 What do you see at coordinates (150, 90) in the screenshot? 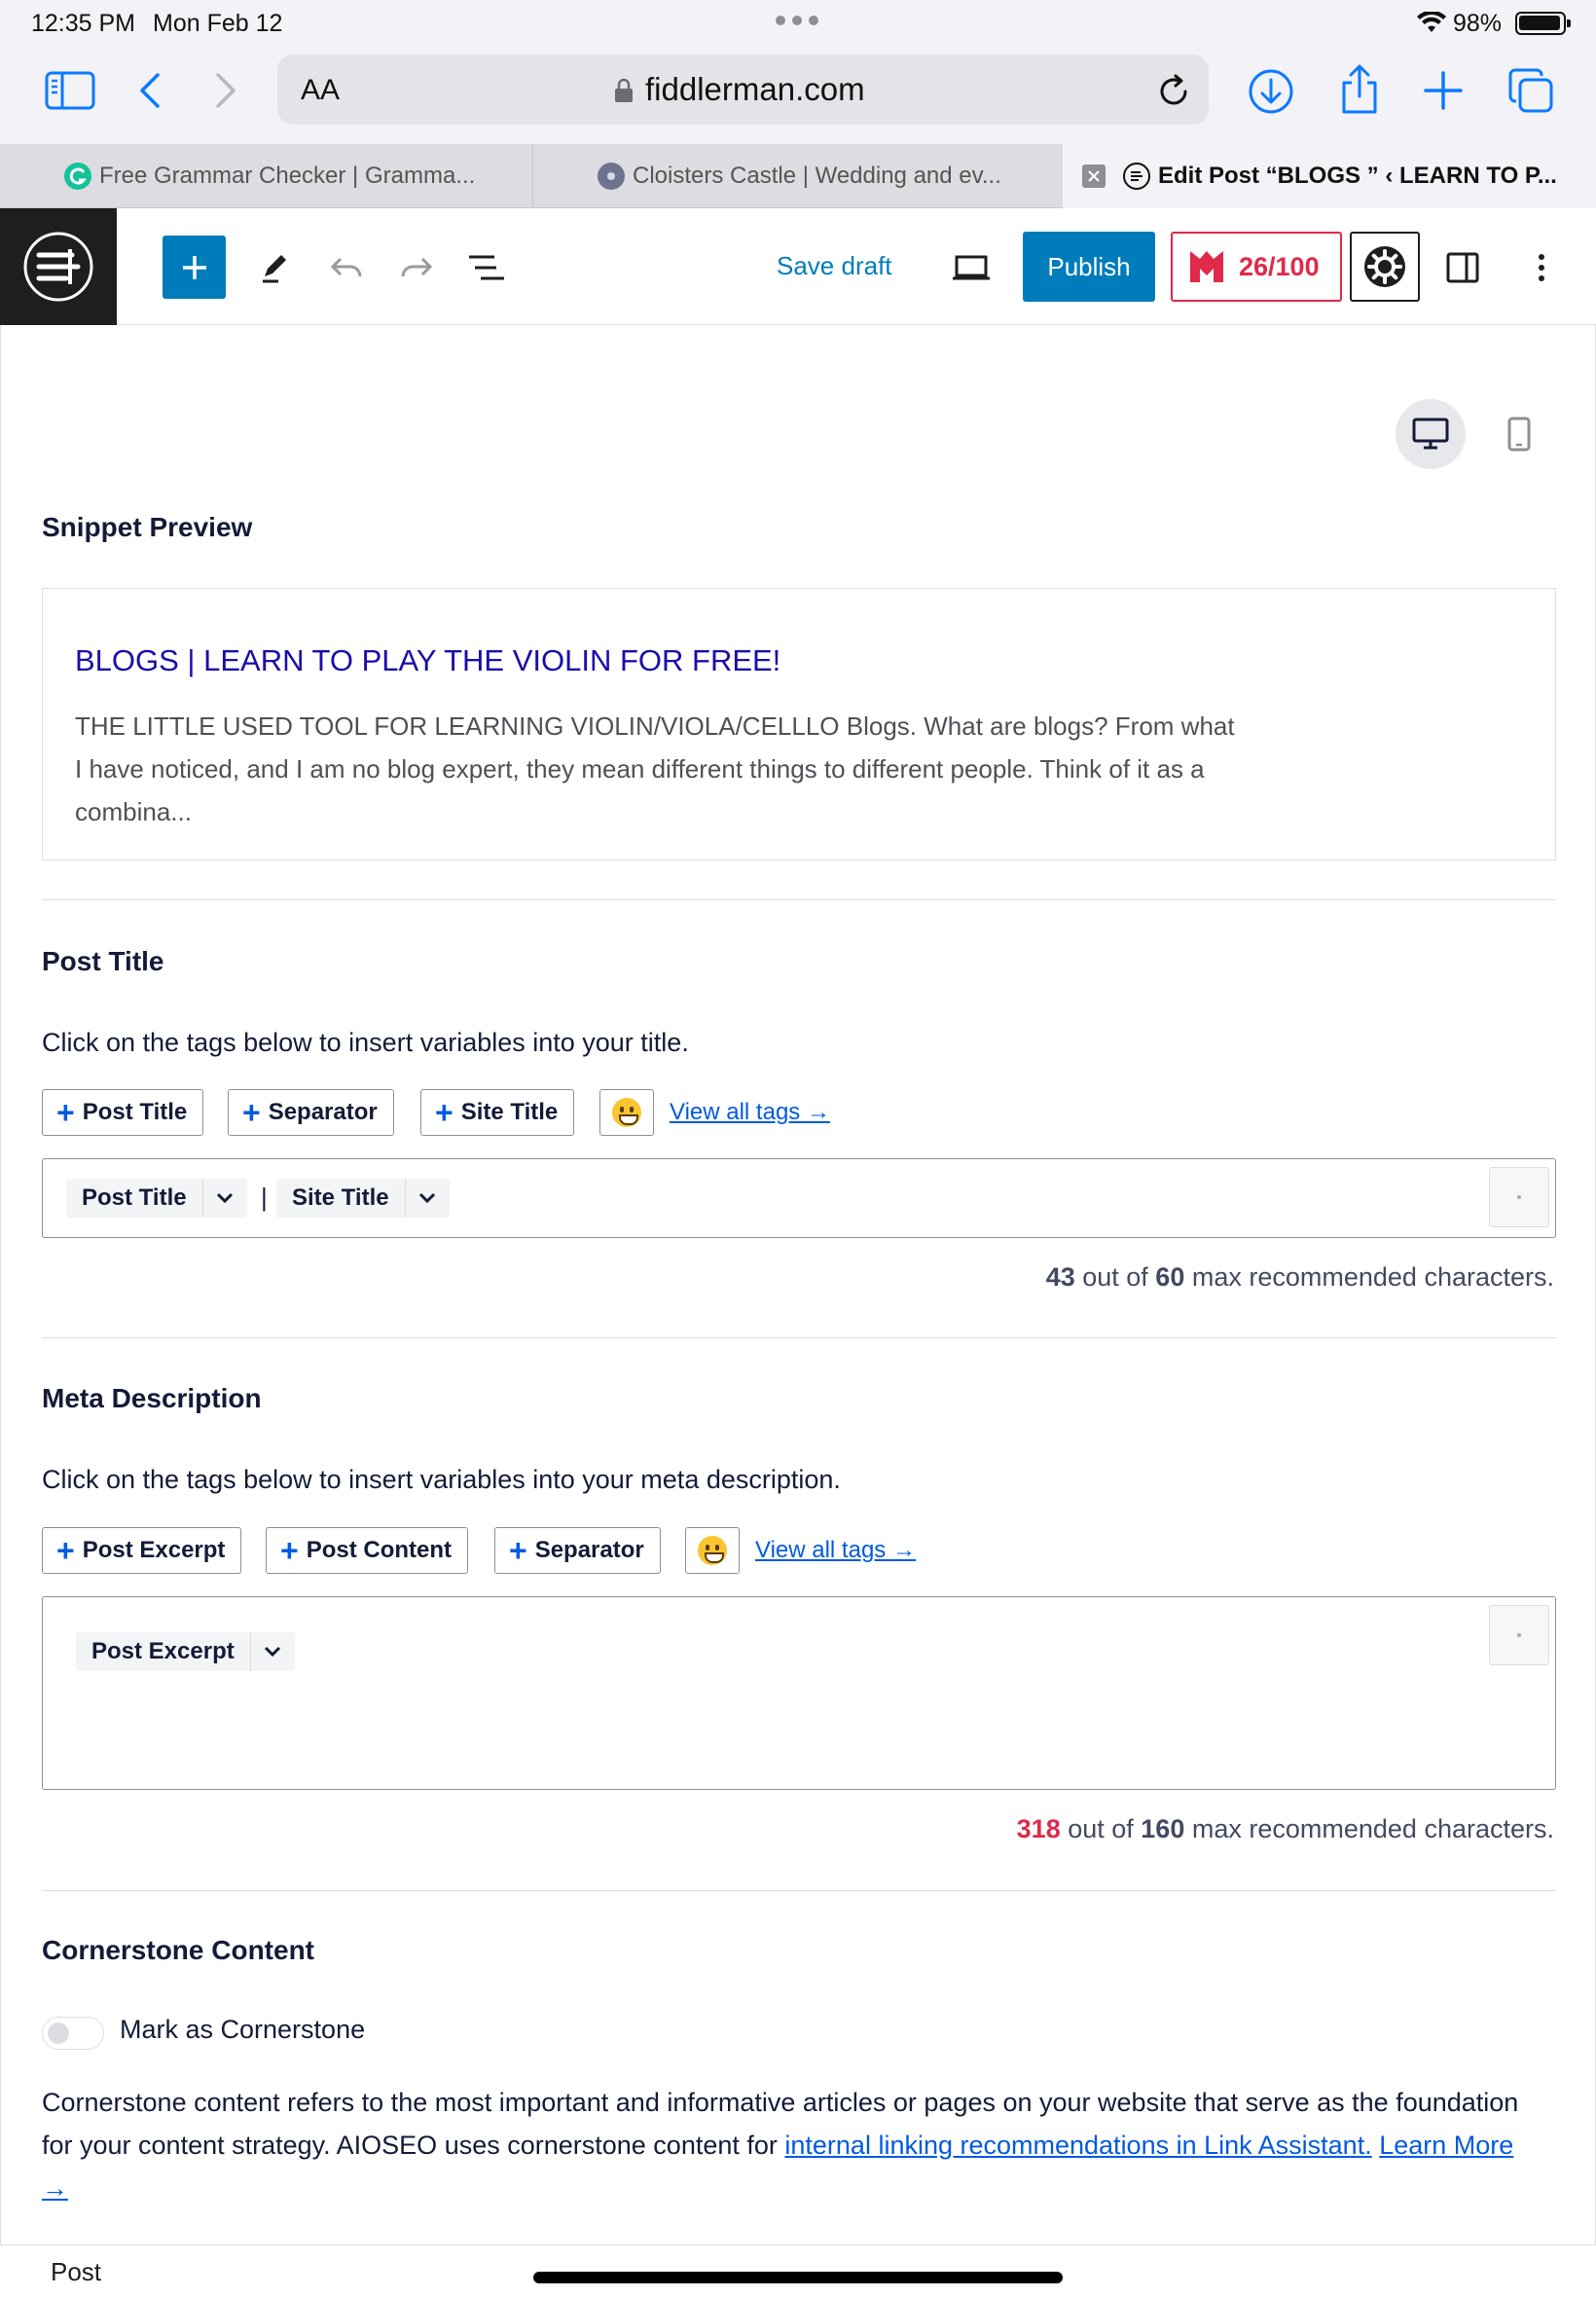
I see `back-icon` at bounding box center [150, 90].